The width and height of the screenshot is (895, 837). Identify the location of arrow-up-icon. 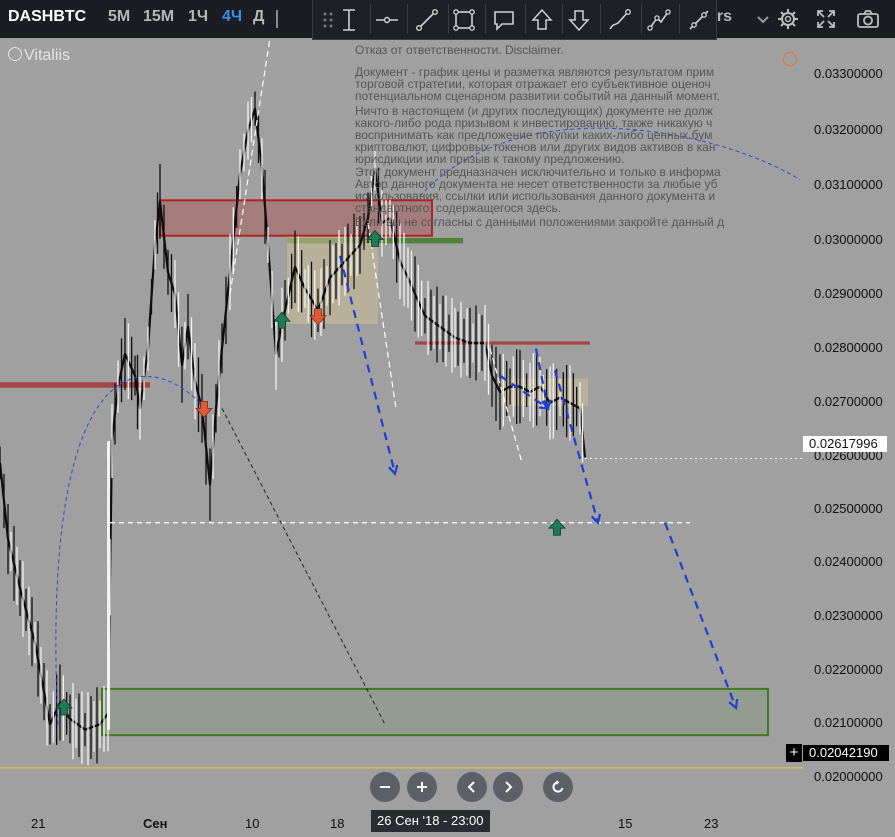
(542, 20).